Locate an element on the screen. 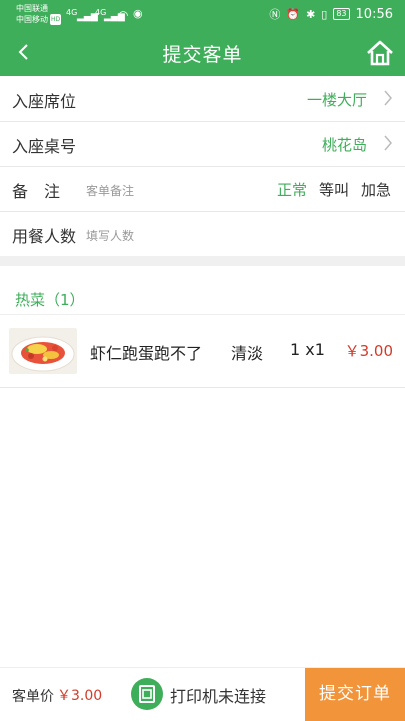  carrier-1: 中国联通 is located at coordinates (32, 8).